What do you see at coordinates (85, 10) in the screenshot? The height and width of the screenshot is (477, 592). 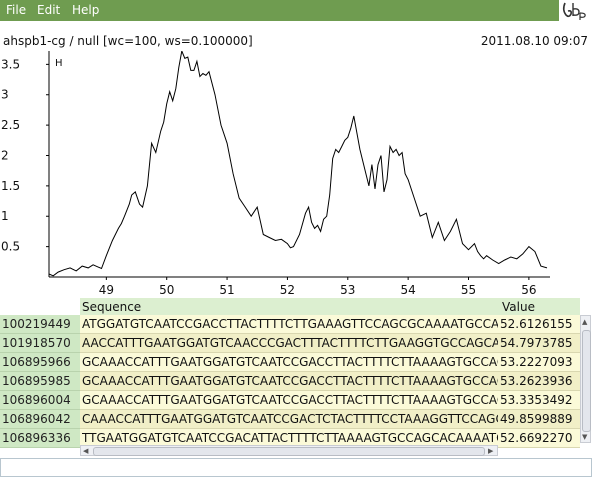 I see `menu-help: Help` at bounding box center [85, 10].